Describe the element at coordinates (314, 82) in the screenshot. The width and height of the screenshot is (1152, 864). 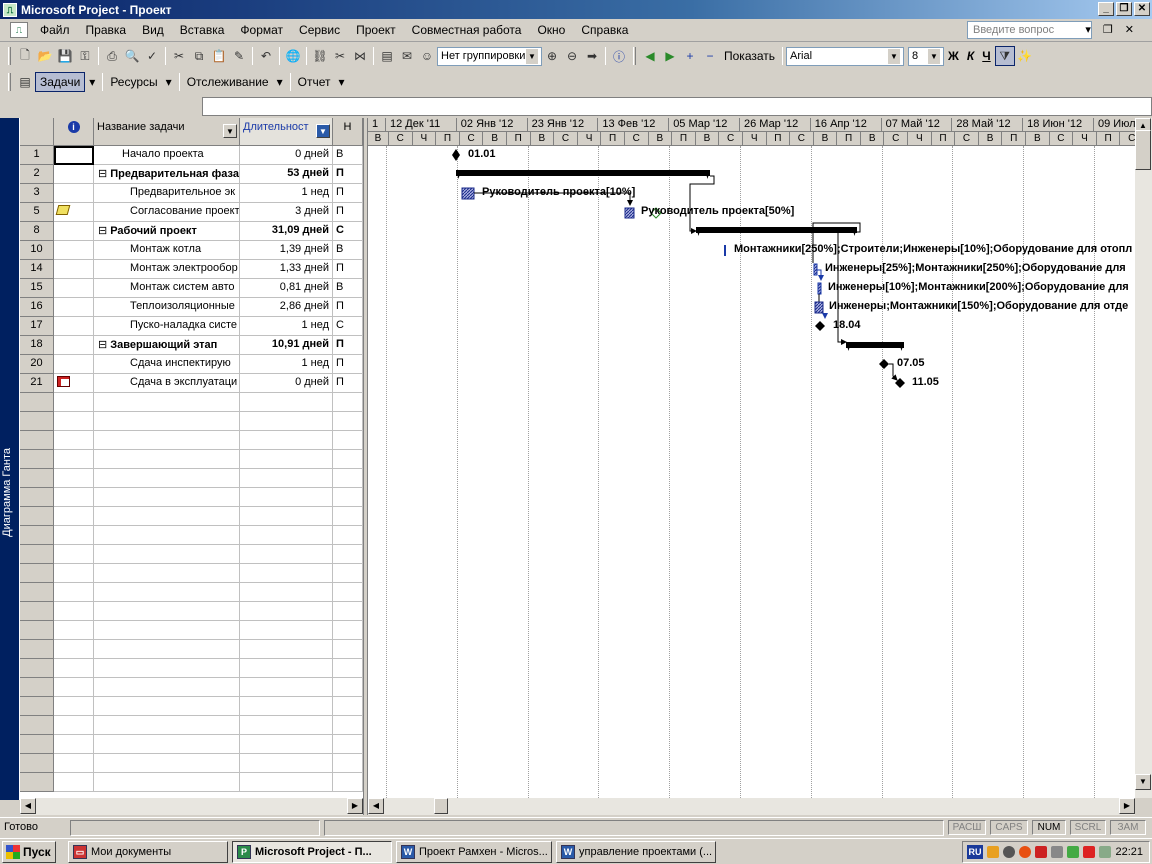
I see `report-button: Отчет` at that location.